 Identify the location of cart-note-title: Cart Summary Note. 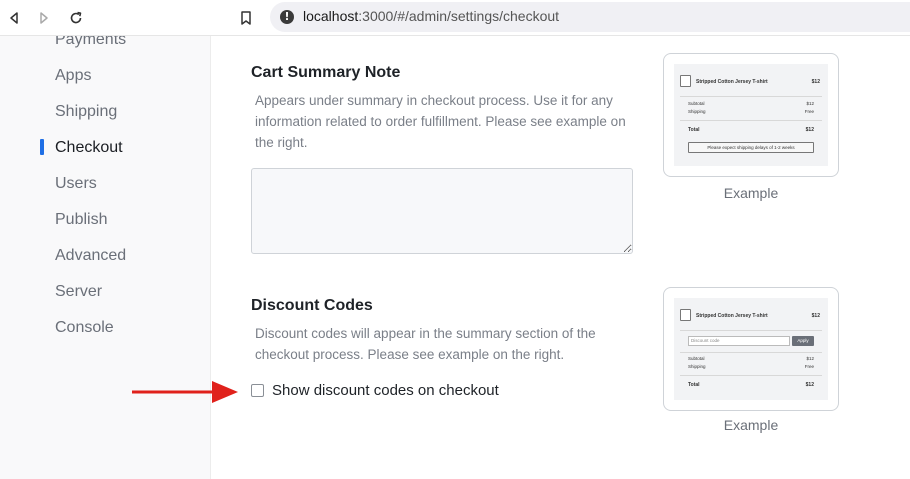
(326, 72).